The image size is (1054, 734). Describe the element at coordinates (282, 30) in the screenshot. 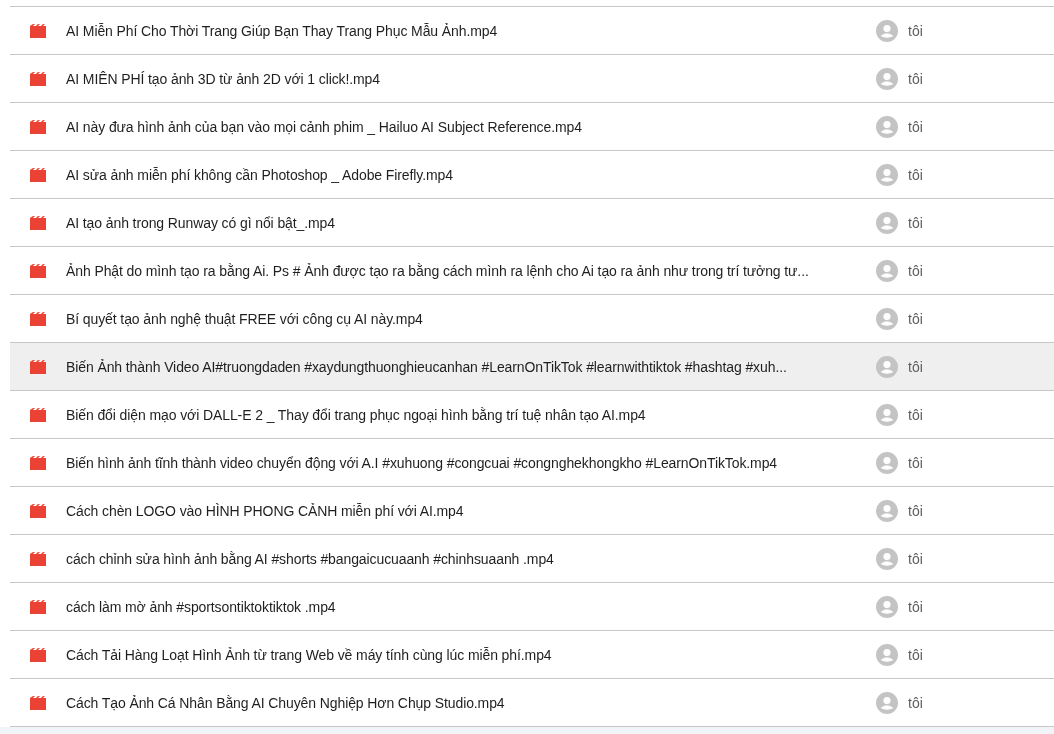

I see `file-name: AI Miễn Phí Cho Thời Trang Giúp Bạn Thay Trang Phục Mẫu Ảnh.mp4` at that location.